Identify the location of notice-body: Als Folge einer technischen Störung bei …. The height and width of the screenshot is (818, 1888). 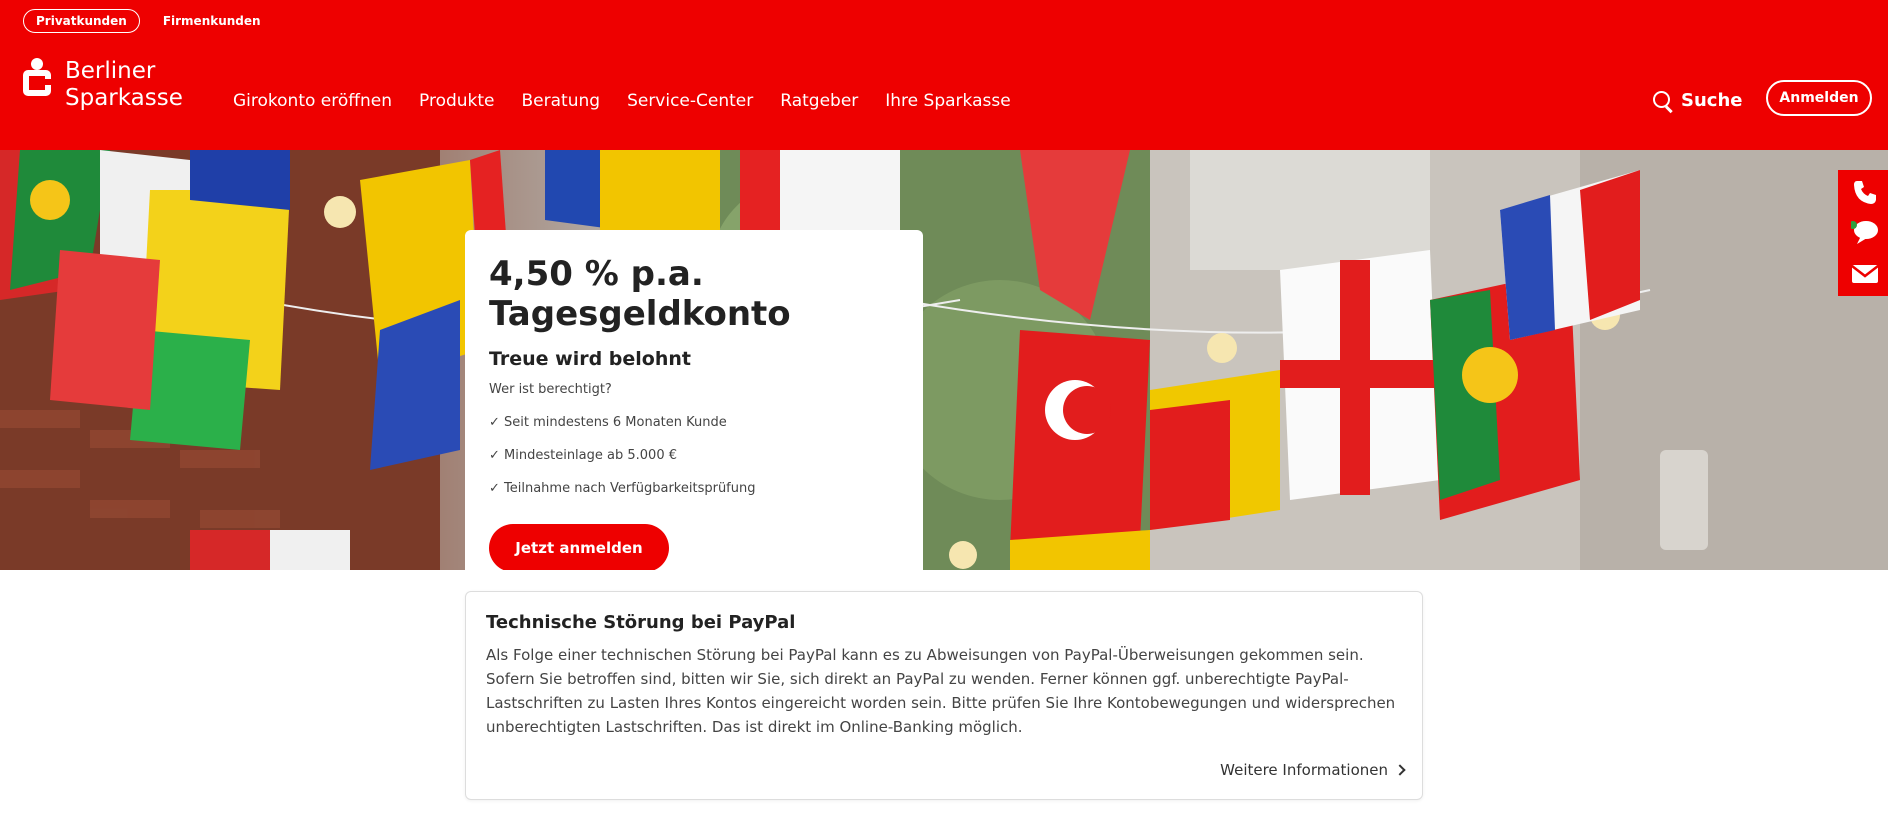
(941, 691).